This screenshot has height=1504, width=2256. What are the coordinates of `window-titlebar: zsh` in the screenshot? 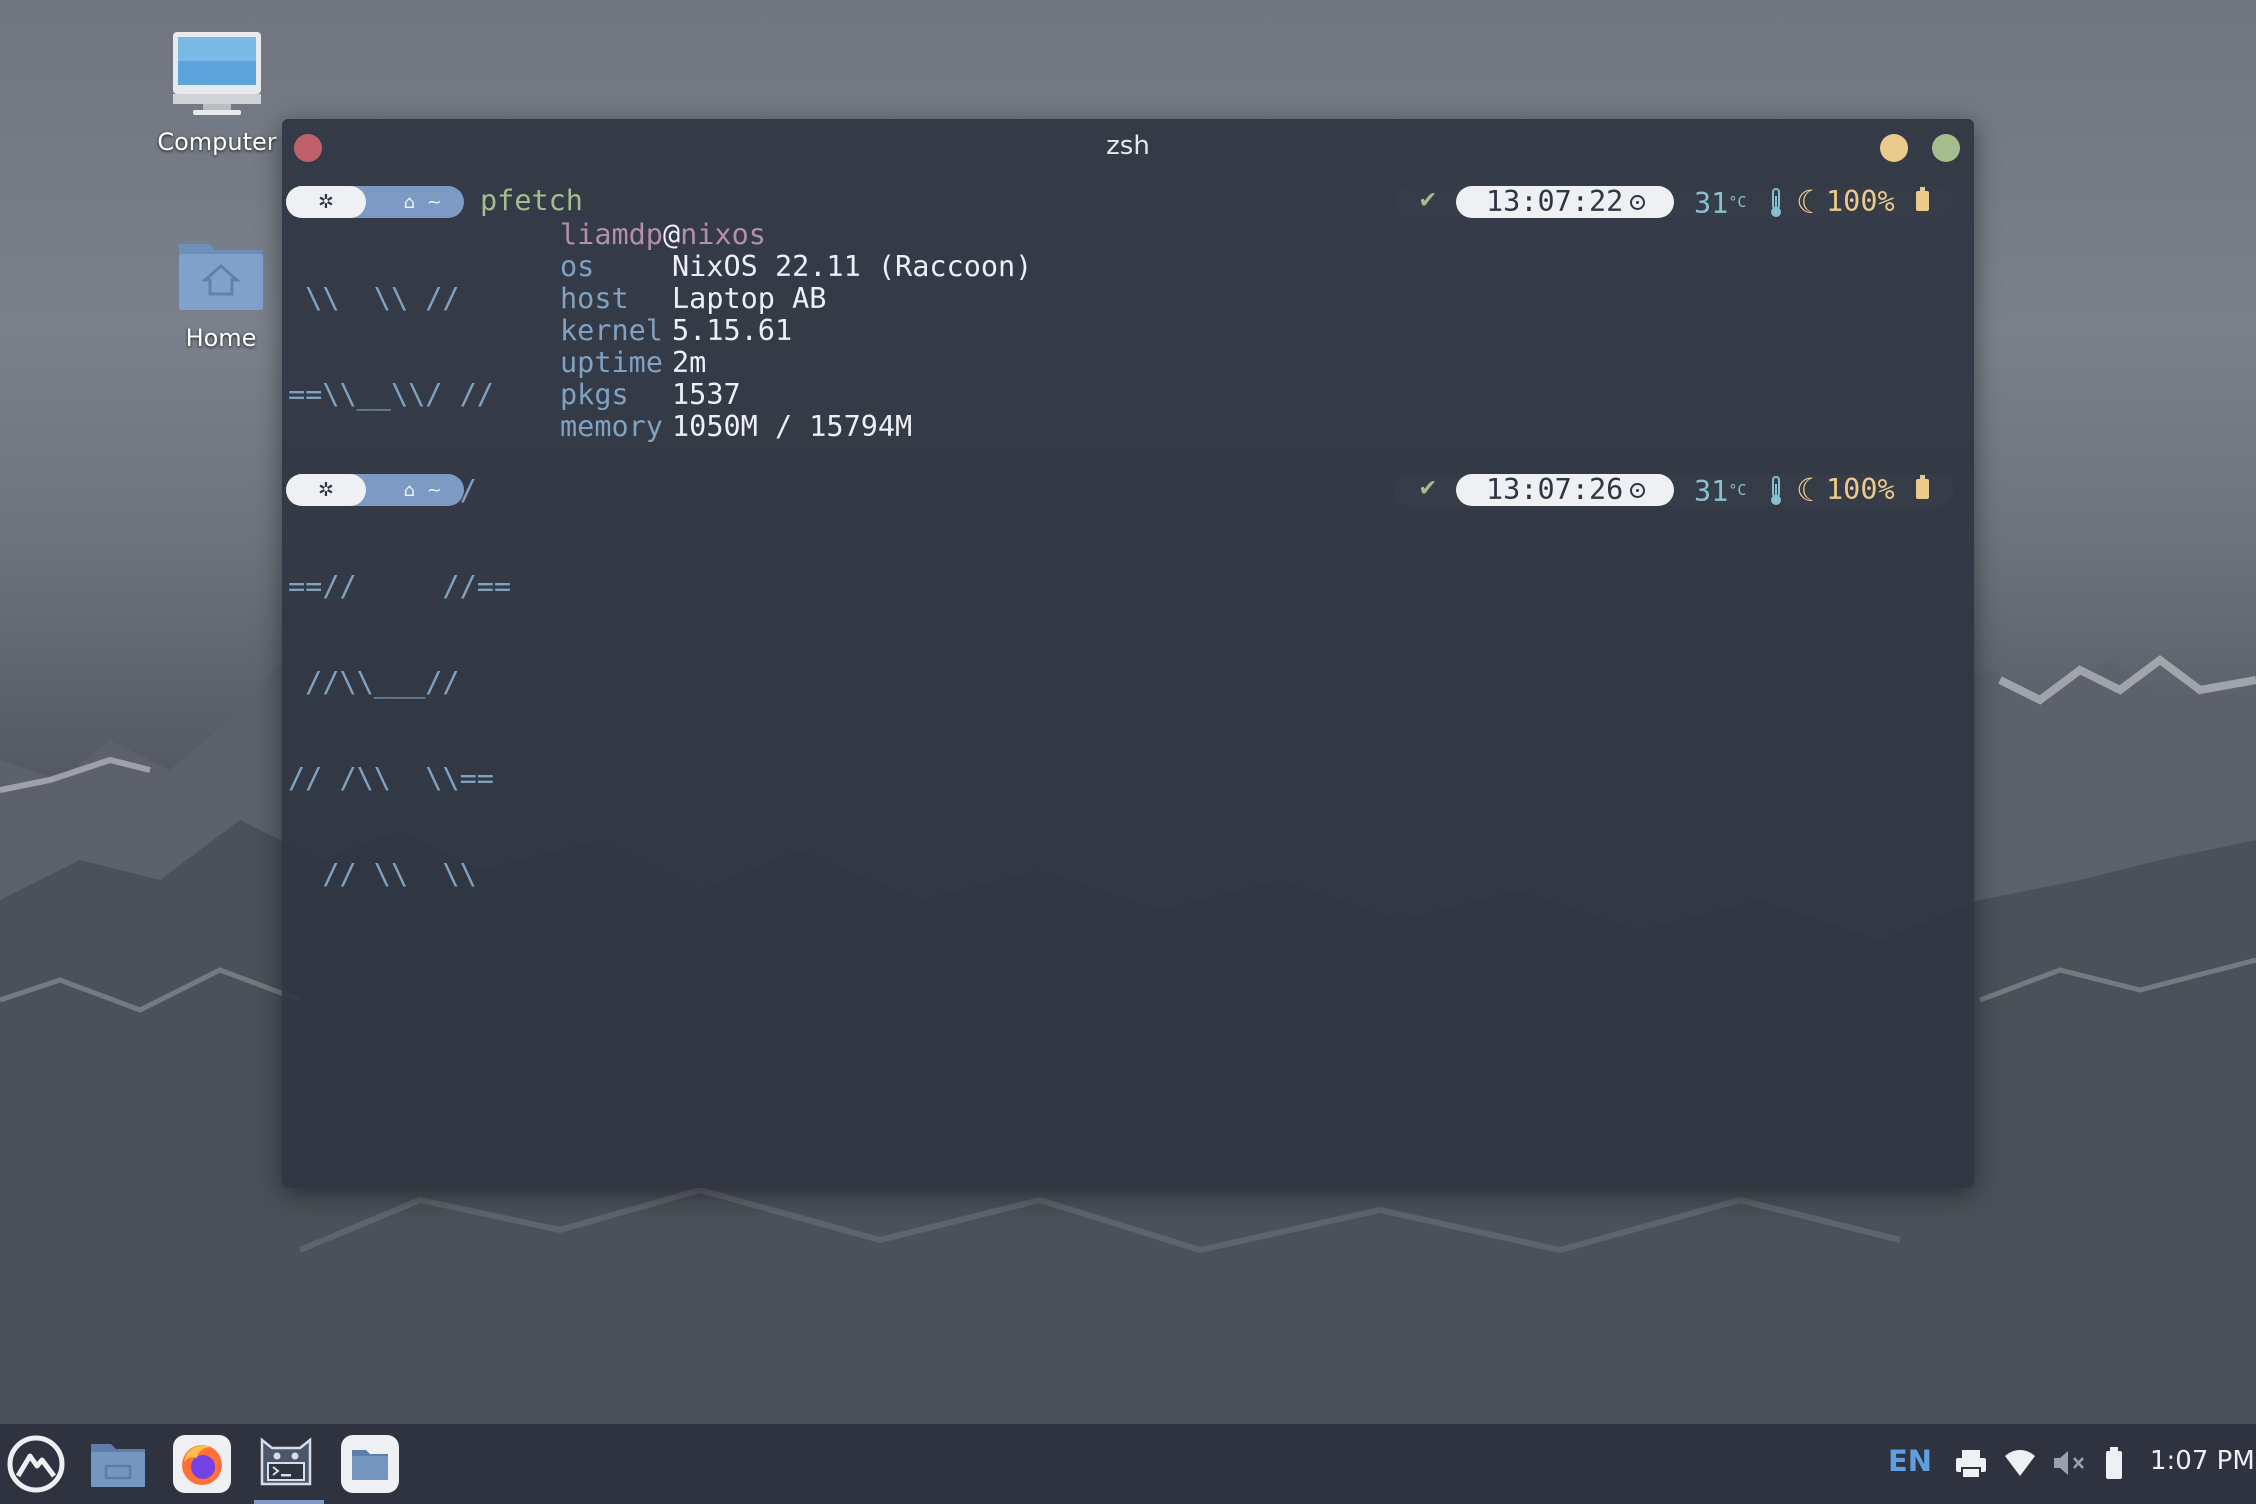 It's located at (1128, 148).